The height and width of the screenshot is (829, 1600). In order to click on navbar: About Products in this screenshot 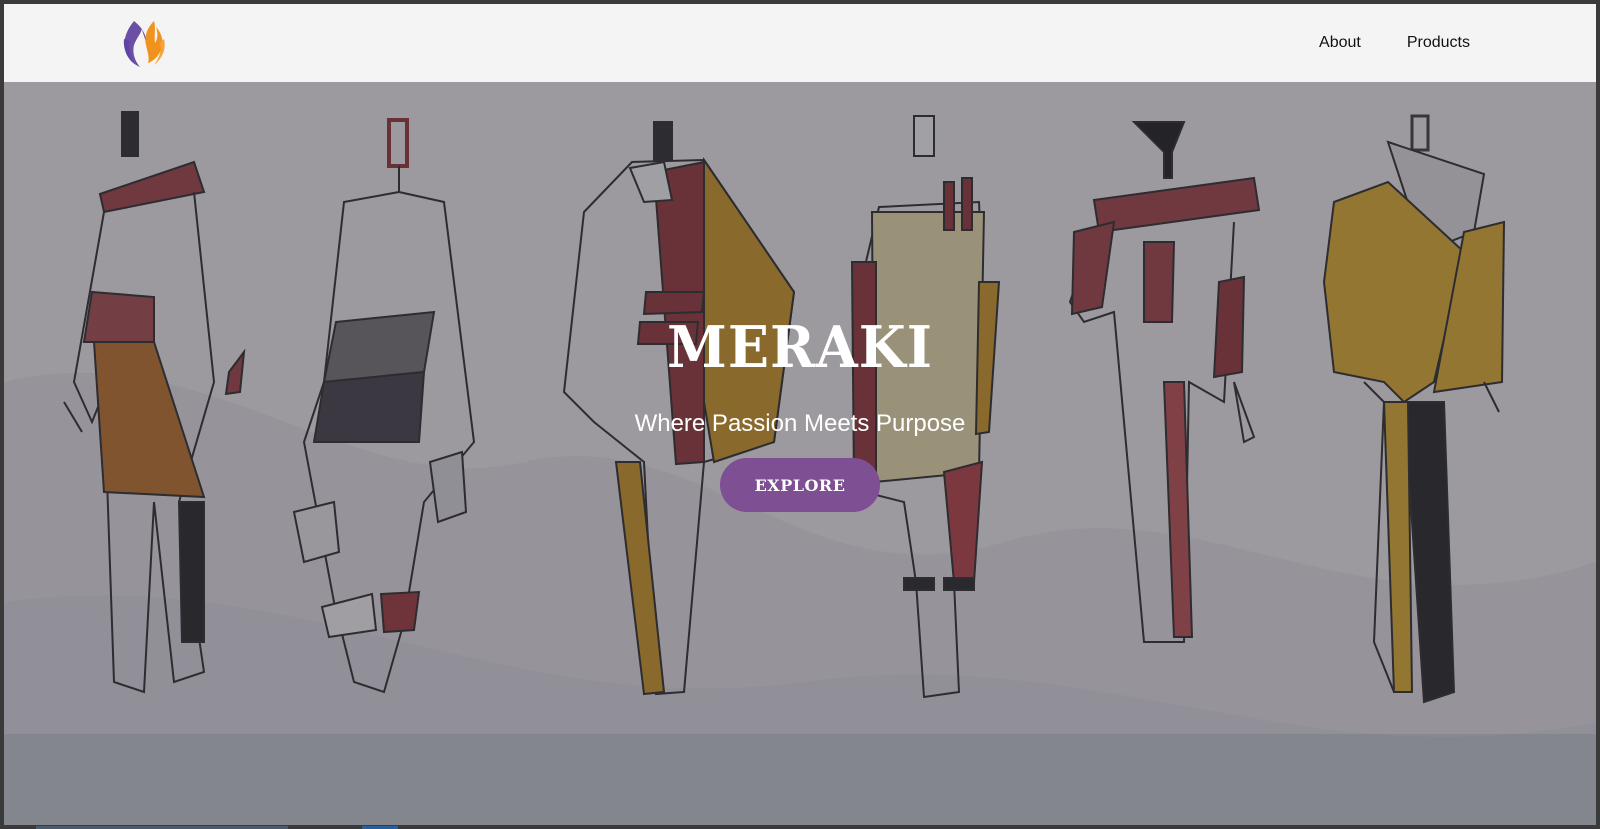, I will do `click(800, 43)`.